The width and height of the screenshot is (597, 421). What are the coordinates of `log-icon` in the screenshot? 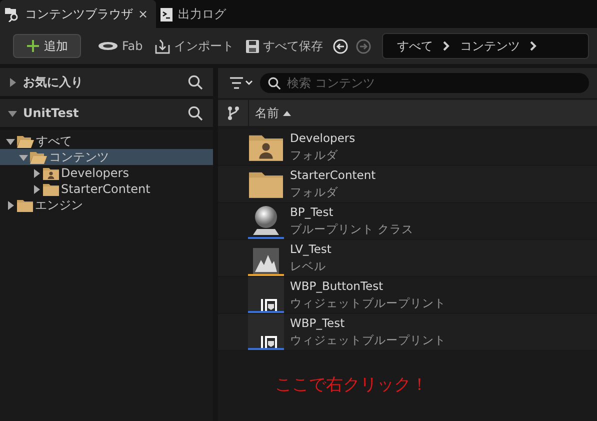 It's located at (167, 14).